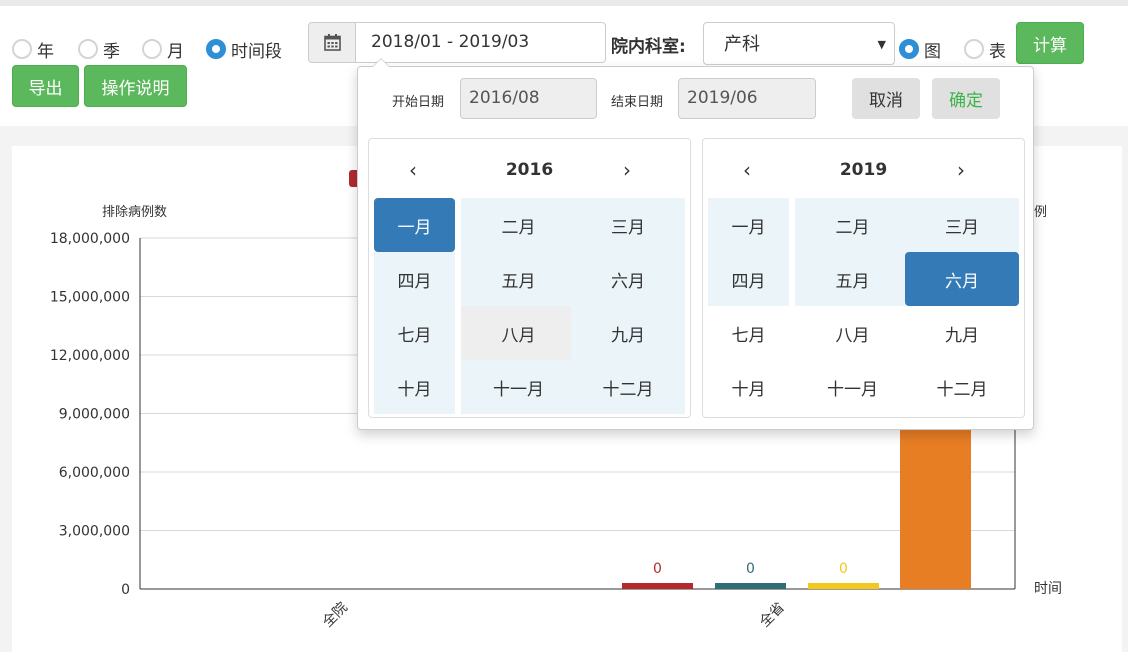 Image resolution: width=1128 pixels, height=652 pixels. I want to click on department-label: 院内科室:, so click(648, 47).